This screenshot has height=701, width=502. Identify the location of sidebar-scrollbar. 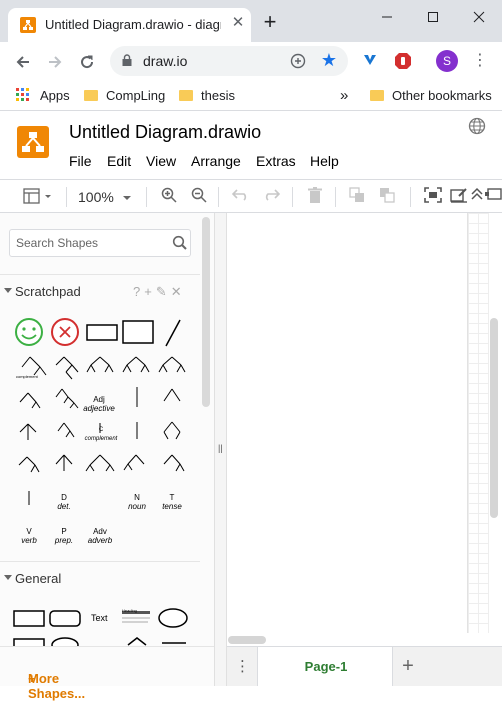
(206, 312).